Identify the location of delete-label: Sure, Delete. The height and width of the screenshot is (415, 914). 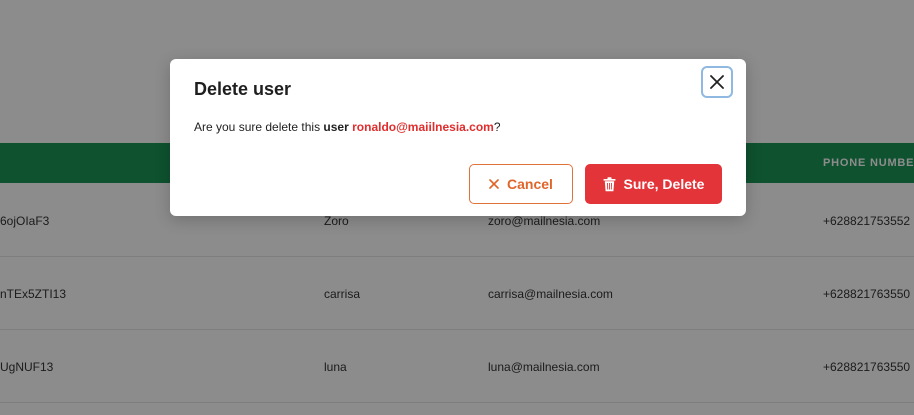
(664, 184).